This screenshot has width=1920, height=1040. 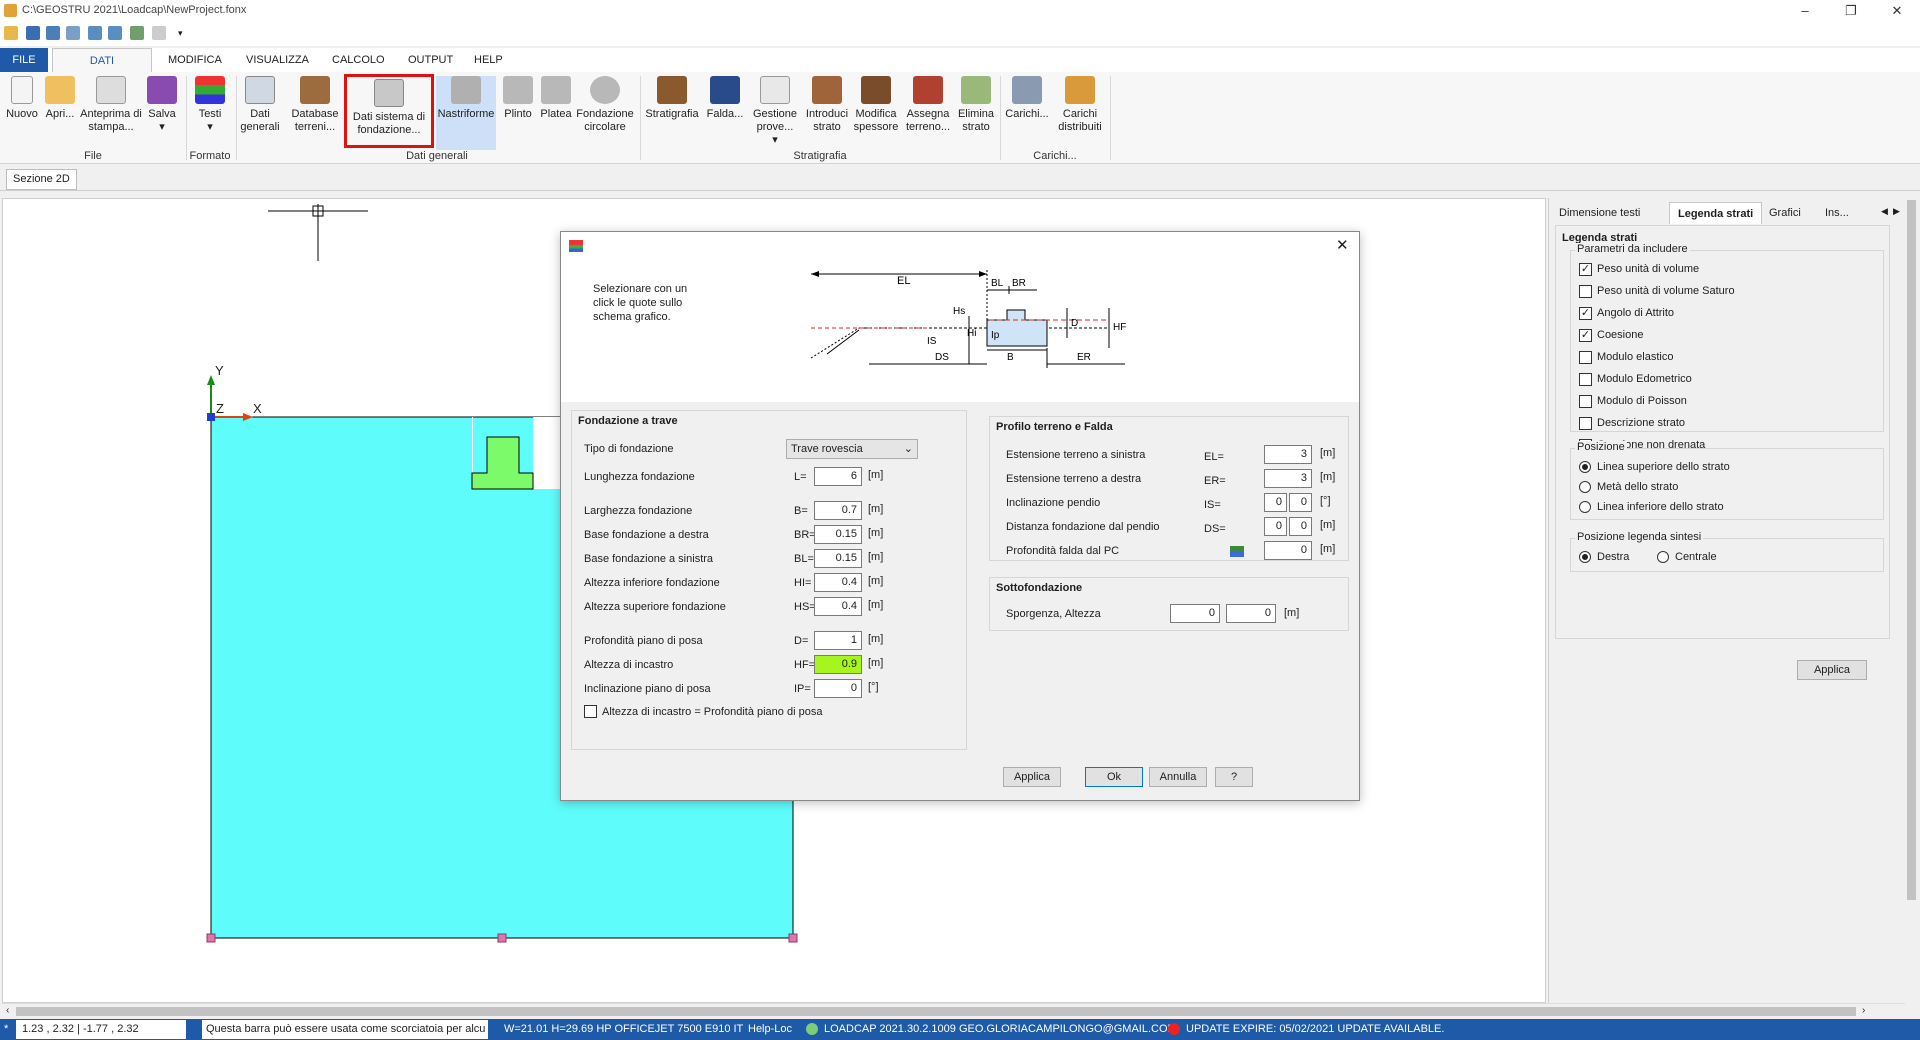 What do you see at coordinates (942, 357) in the screenshot?
I see `schema-ds-label: DS` at bounding box center [942, 357].